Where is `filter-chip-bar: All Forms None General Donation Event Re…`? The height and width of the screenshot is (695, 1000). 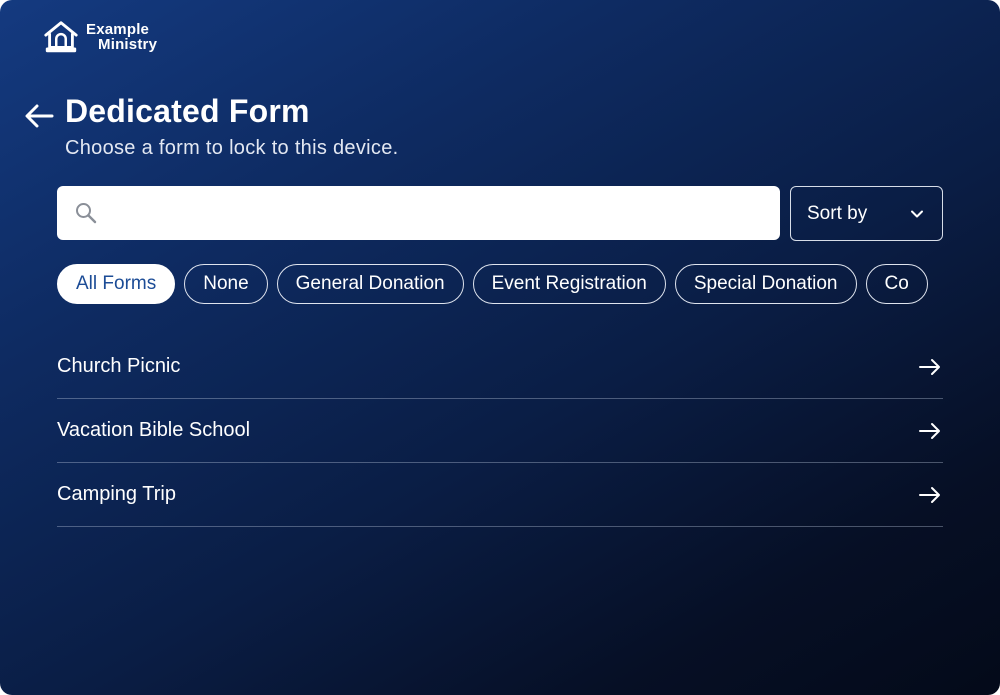 filter-chip-bar: All Forms None General Donation Event Re… is located at coordinates (500, 284).